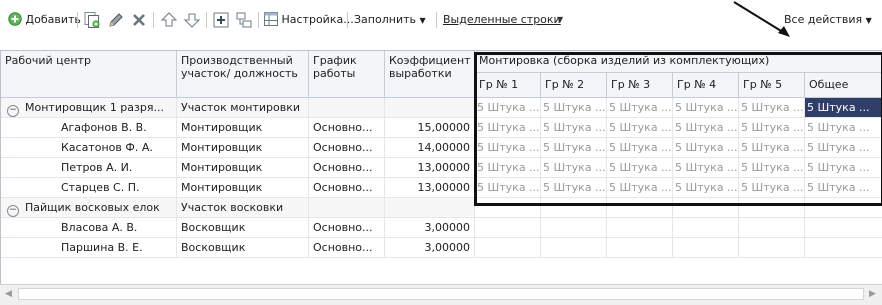 Image resolution: width=882 pixels, height=305 pixels. Describe the element at coordinates (89, 248) in the screenshot. I see `cell-name: Паршина В. Е.` at that location.